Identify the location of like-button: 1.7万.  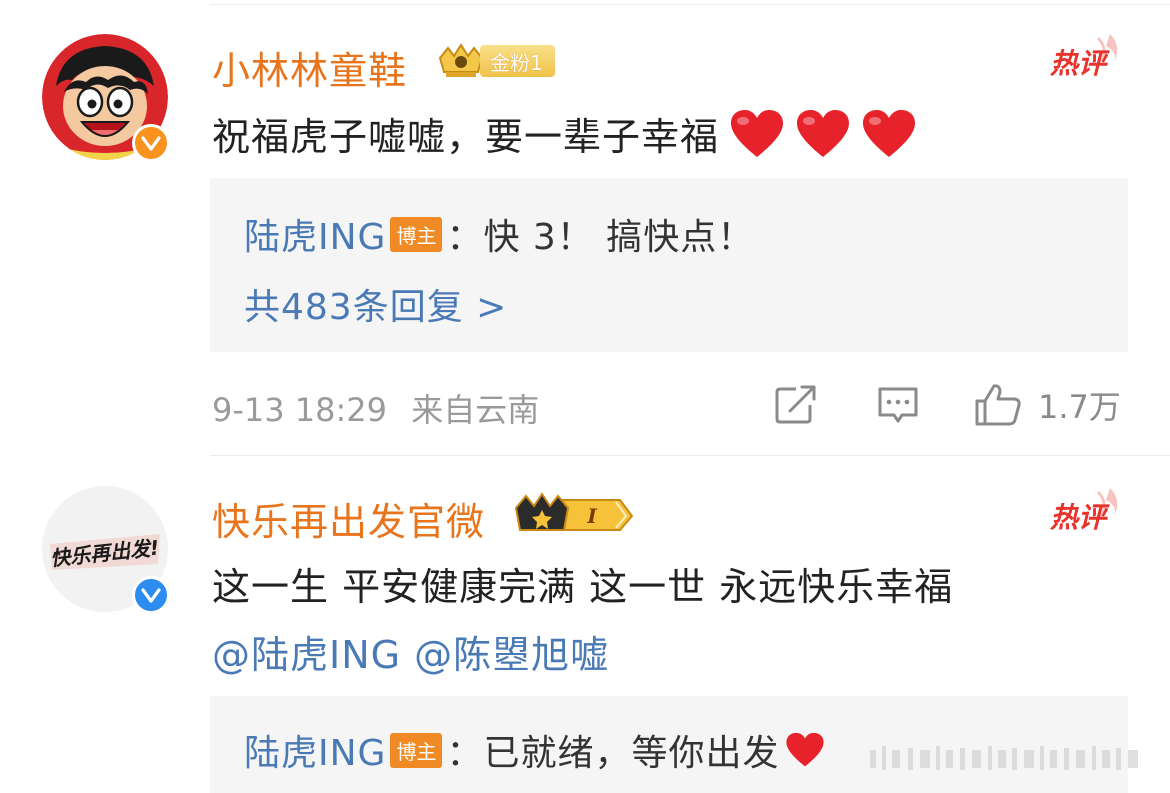
(1047, 405).